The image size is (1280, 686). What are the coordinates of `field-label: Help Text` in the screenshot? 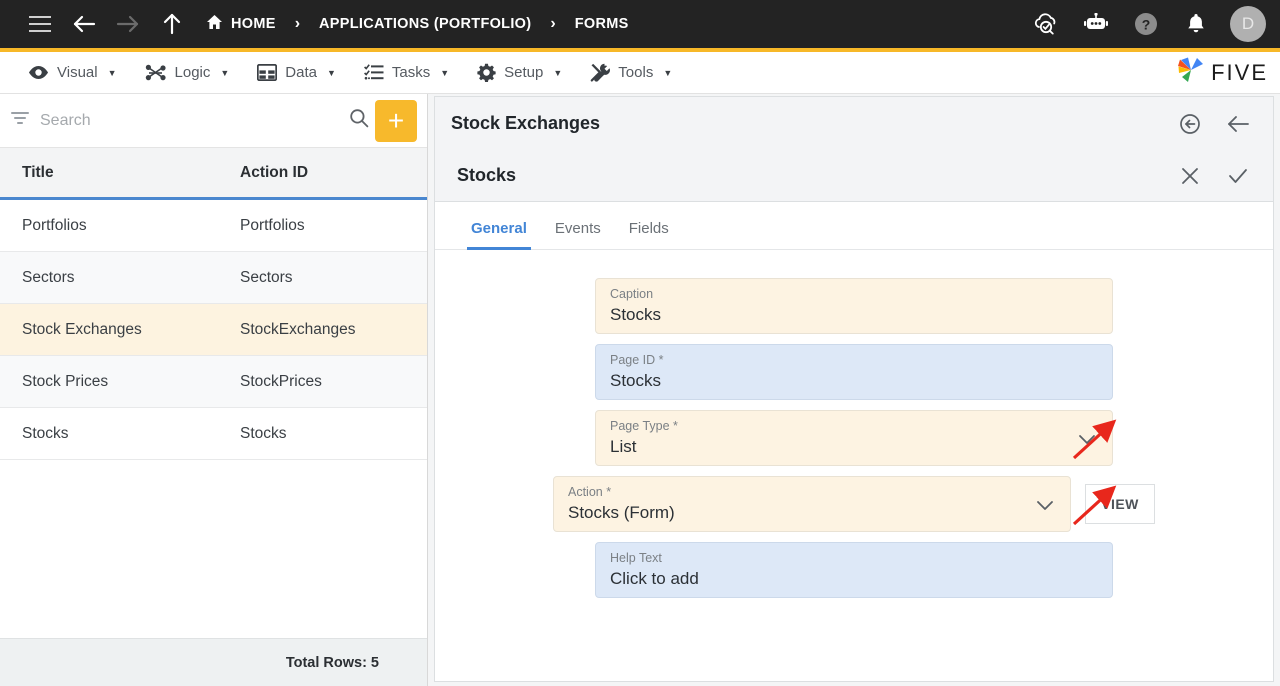 It's located at (636, 558).